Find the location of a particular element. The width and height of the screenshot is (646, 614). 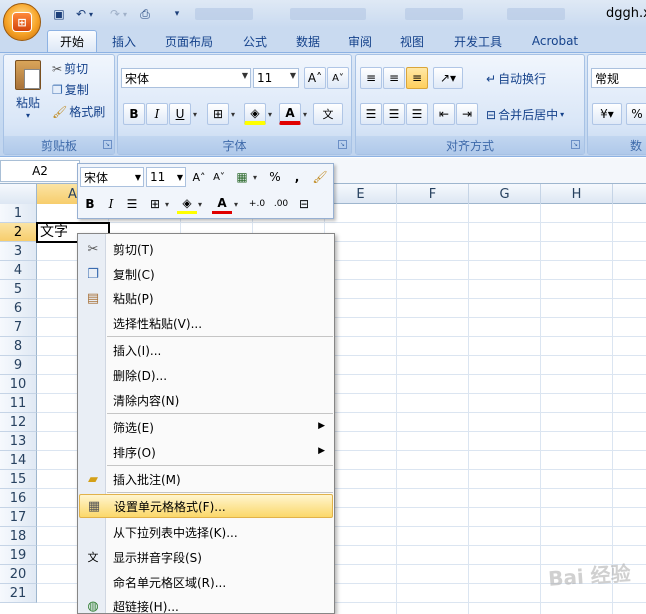

mini-currency-dropdown-icon: ▾ is located at coordinates (255, 177).